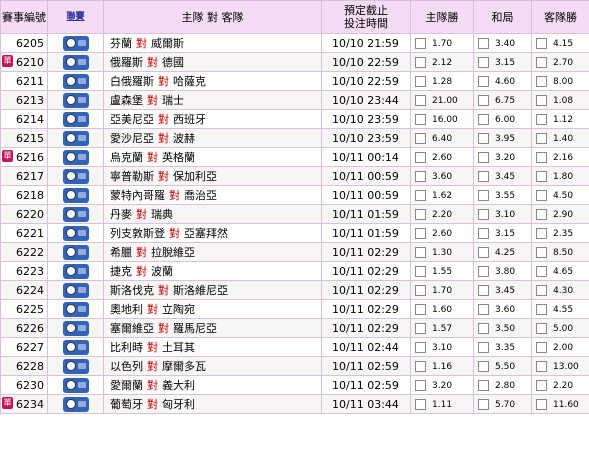  I want to click on match-number: 6215, so click(24, 138).